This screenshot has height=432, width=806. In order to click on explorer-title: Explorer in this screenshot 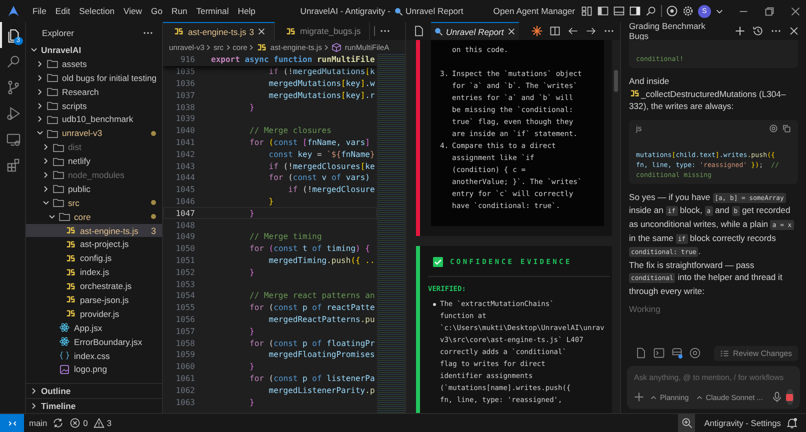, I will do `click(58, 33)`.